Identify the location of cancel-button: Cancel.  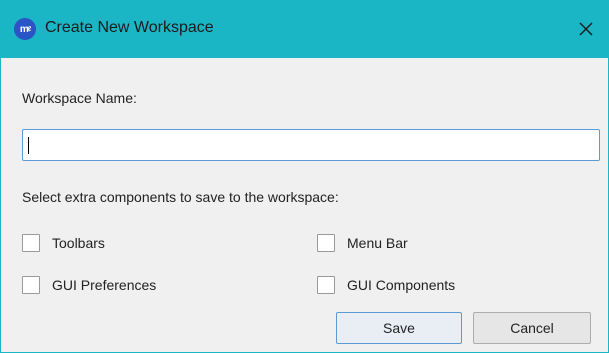
(532, 328).